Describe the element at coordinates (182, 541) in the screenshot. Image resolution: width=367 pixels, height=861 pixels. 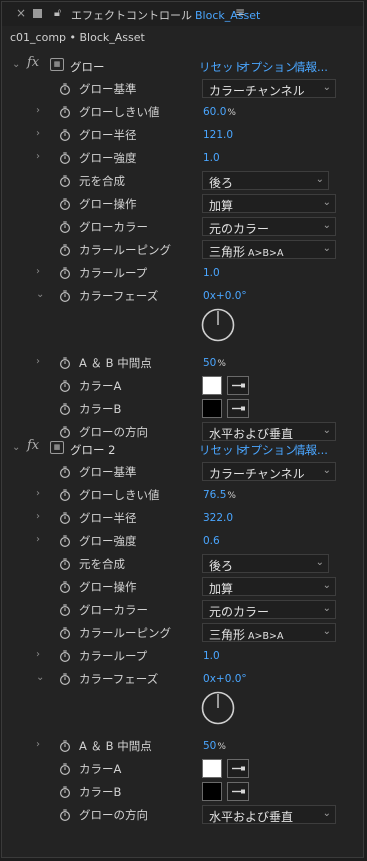
I see `param-row: › グロー強度 0.6` at that location.